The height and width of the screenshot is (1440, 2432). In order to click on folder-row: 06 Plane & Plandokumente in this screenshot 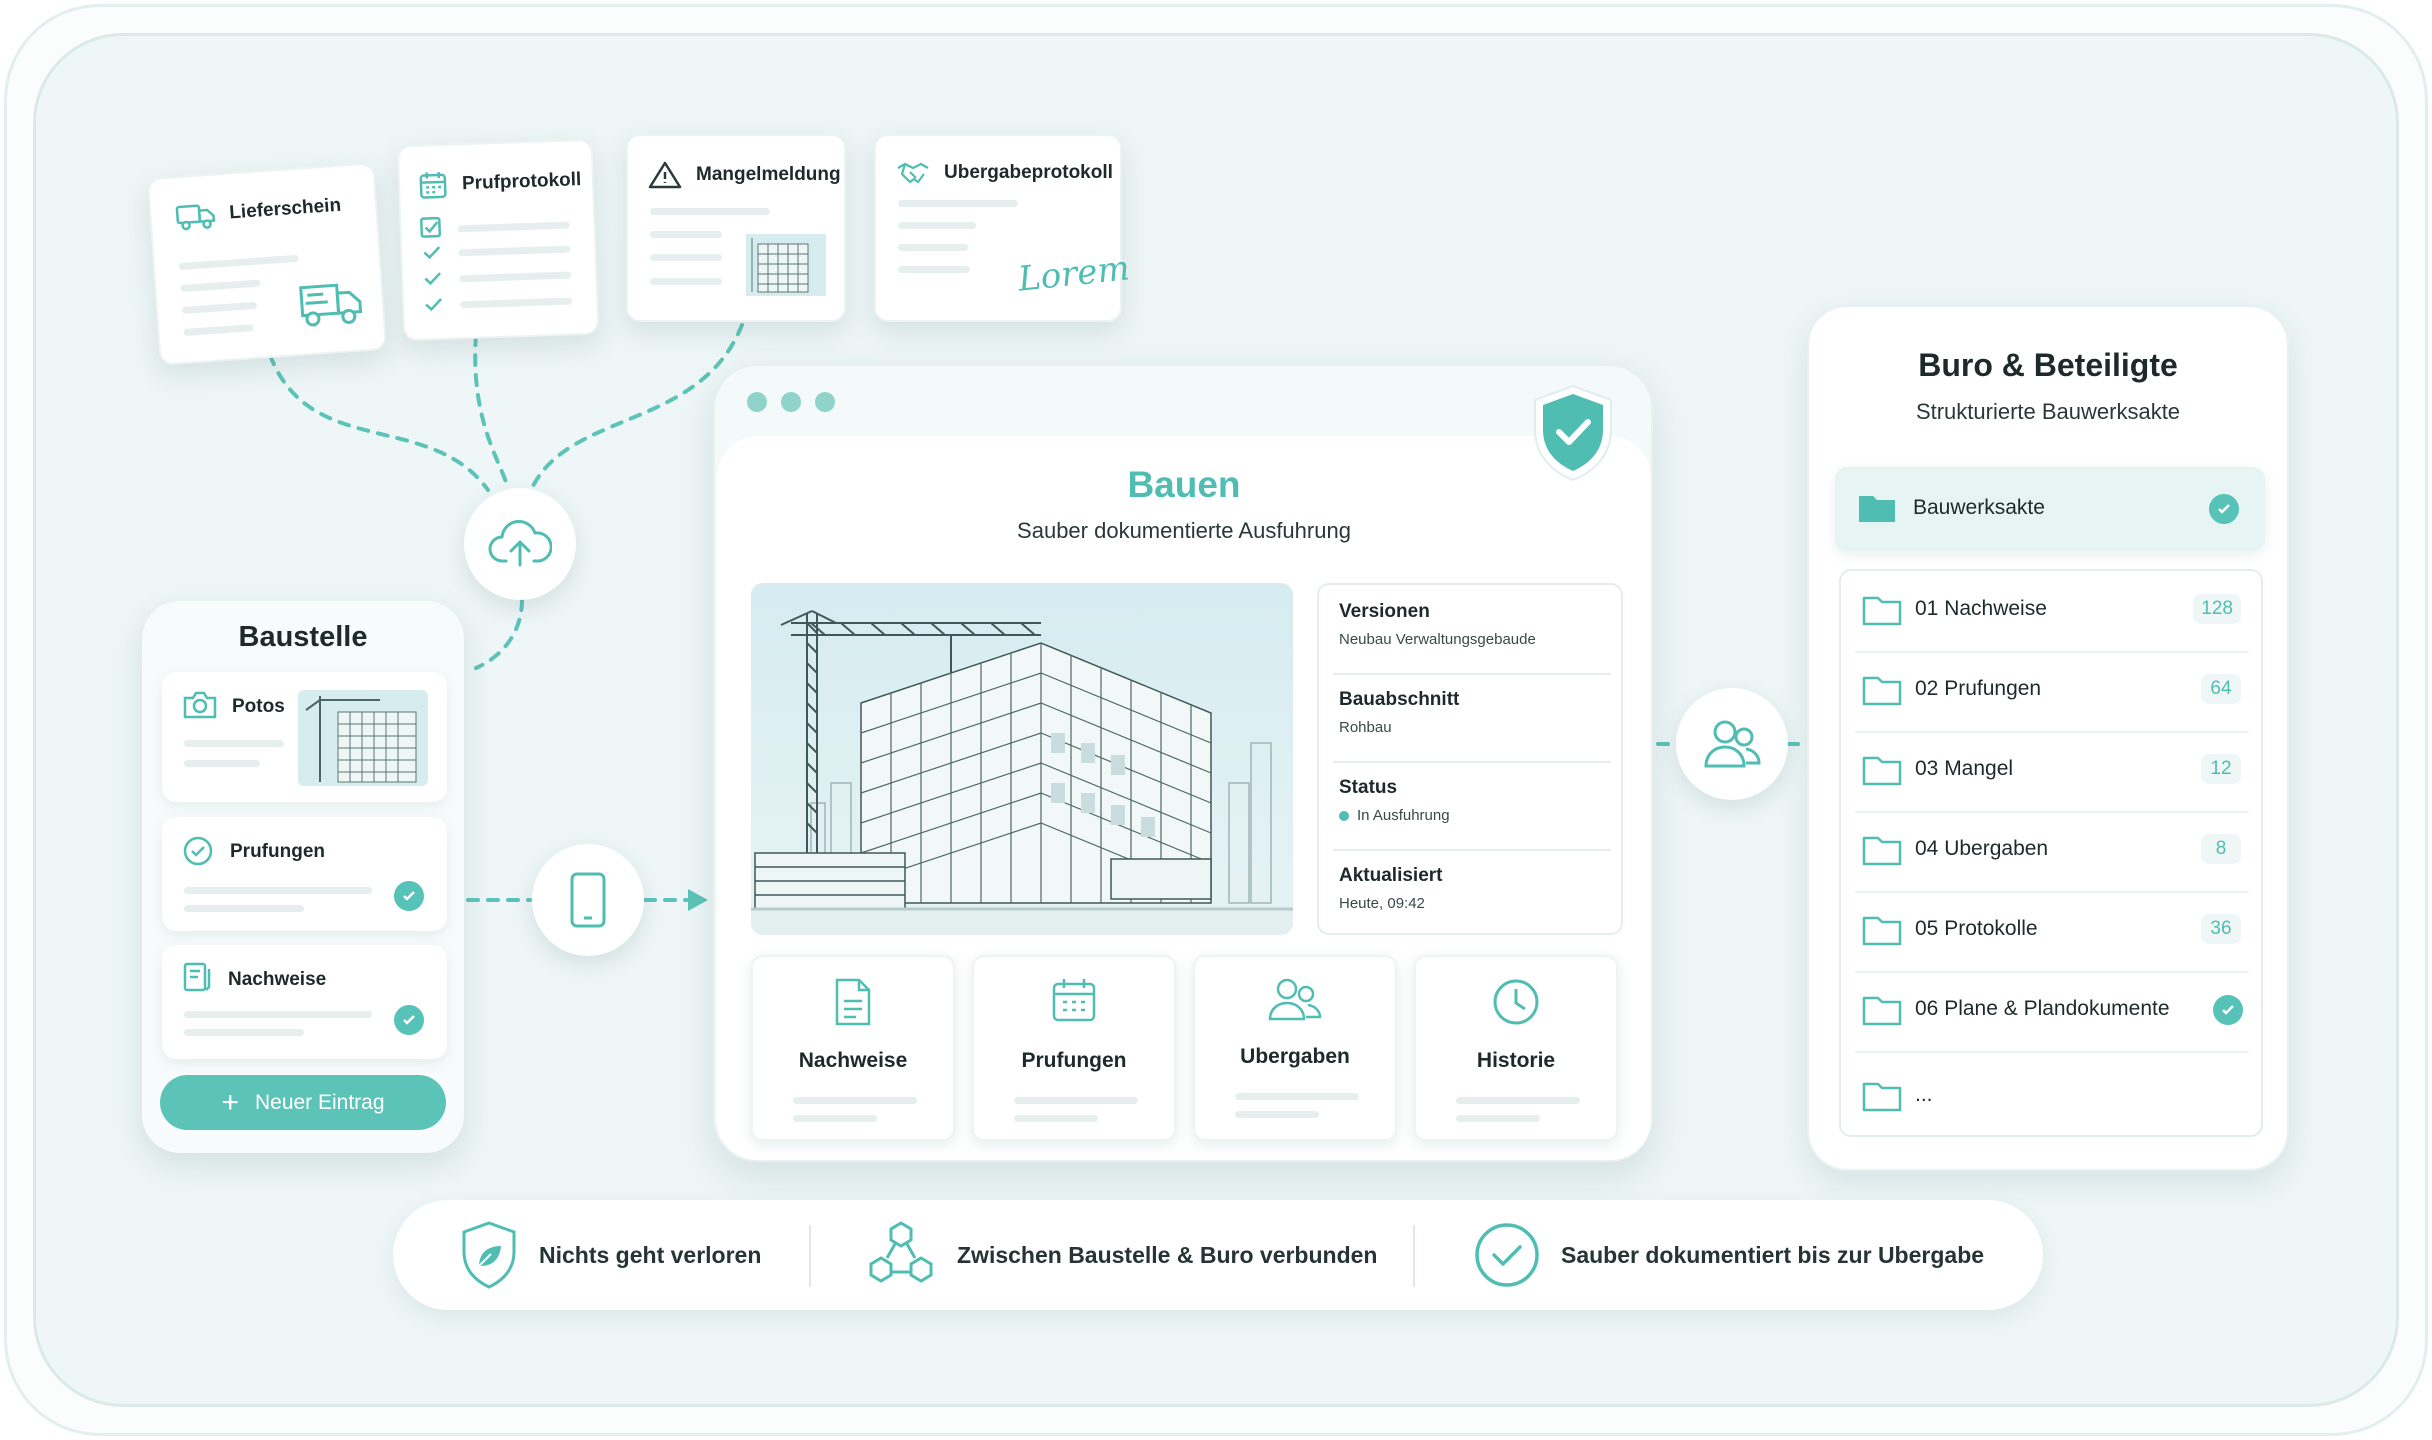, I will do `click(2052, 1011)`.